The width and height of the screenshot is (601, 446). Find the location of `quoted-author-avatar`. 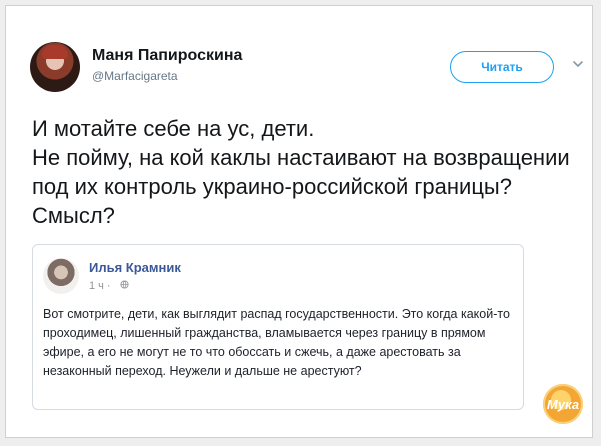

quoted-author-avatar is located at coordinates (61, 276).